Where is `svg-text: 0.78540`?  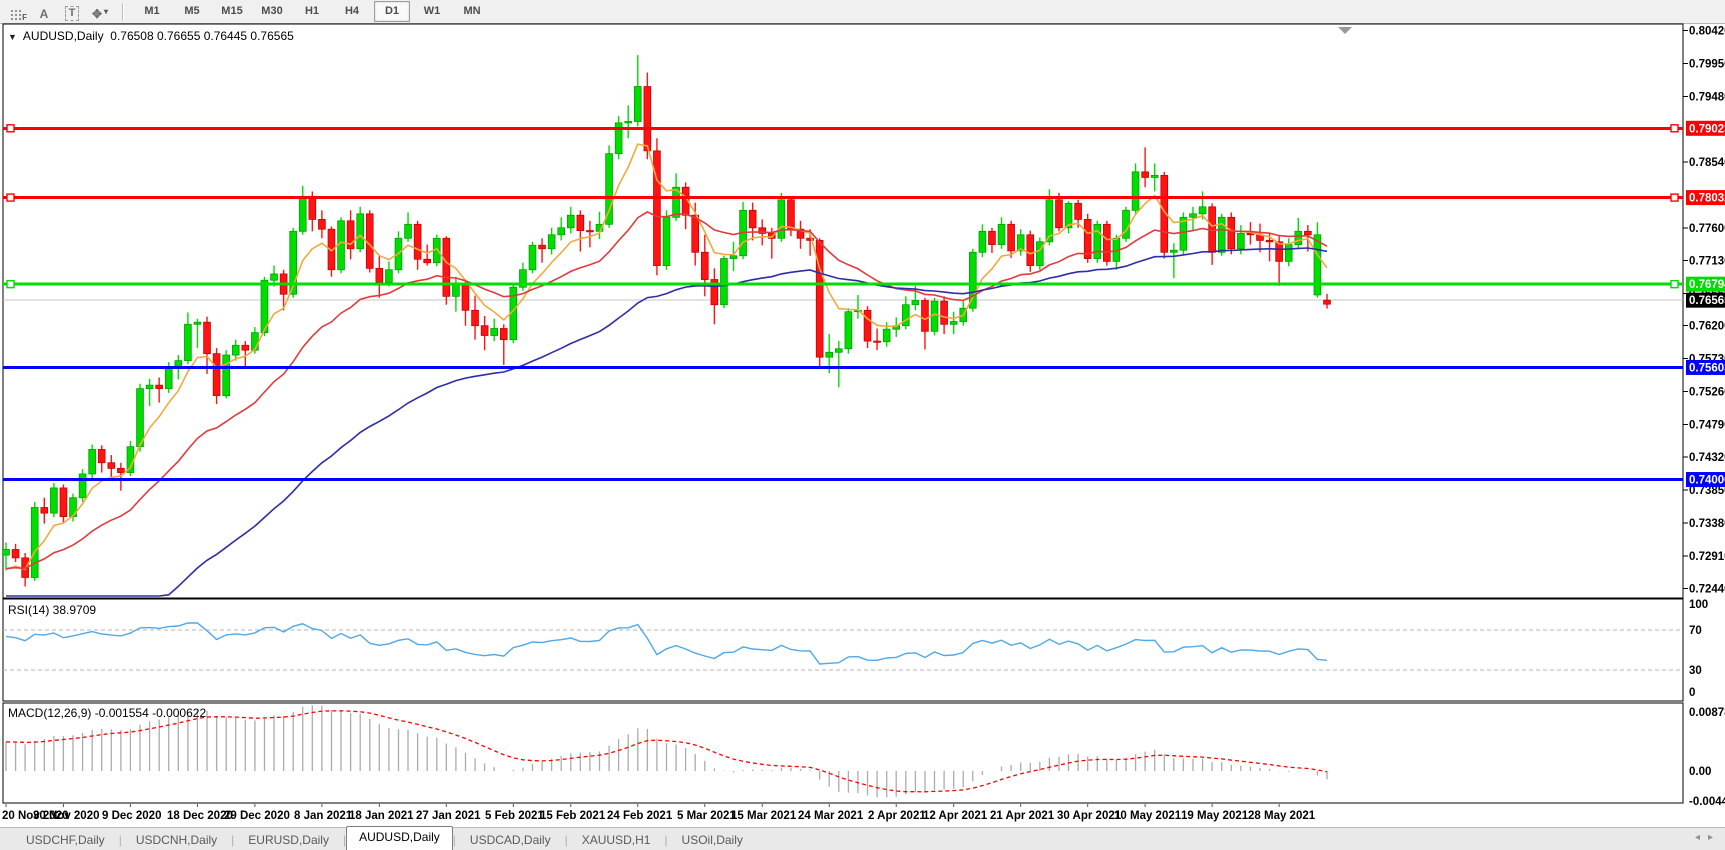 svg-text: 0.78540 is located at coordinates (1707, 163).